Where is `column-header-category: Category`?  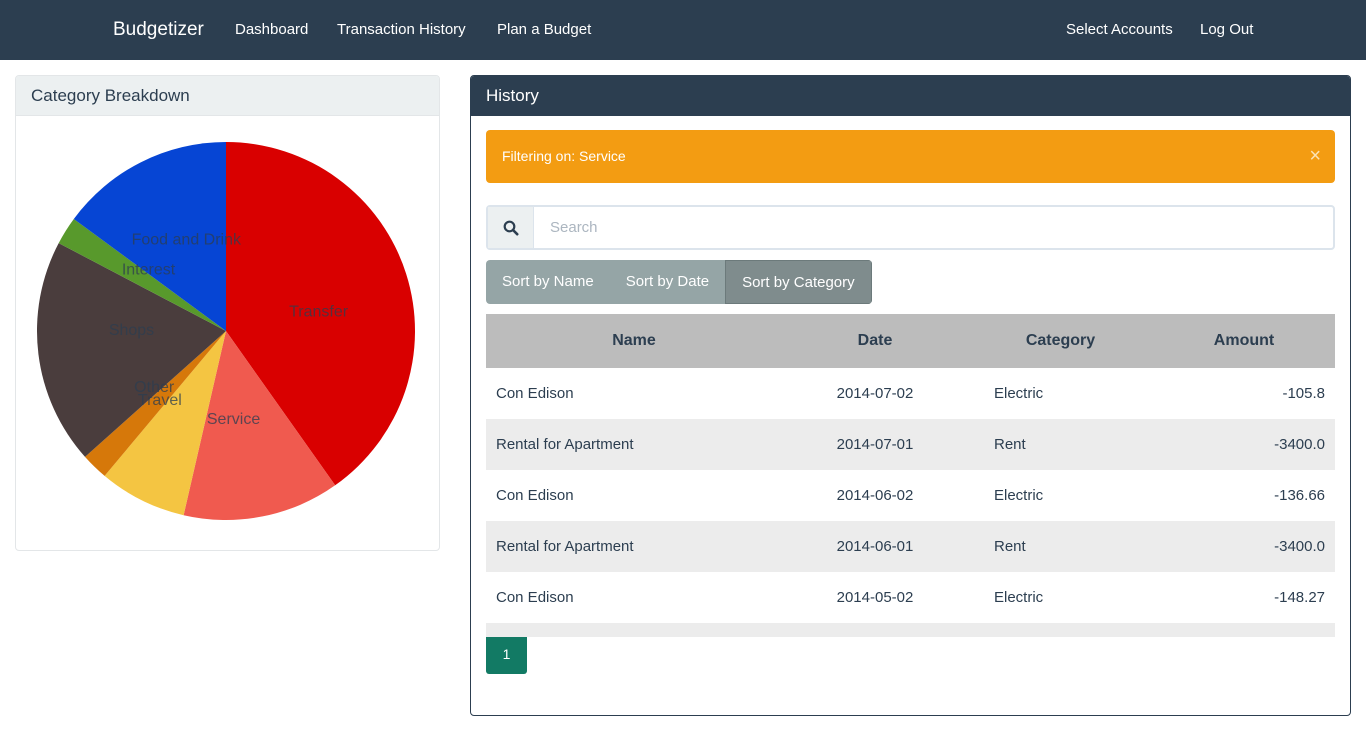
column-header-category: Category is located at coordinates (1060, 341).